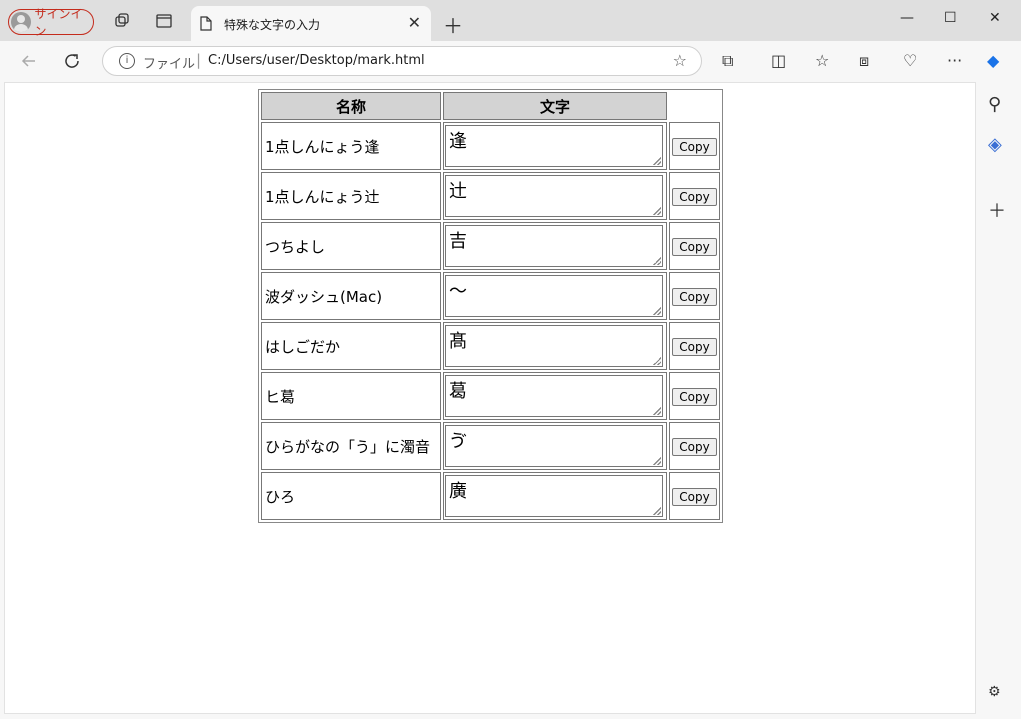  I want to click on character-cell: 髙, so click(555, 346).